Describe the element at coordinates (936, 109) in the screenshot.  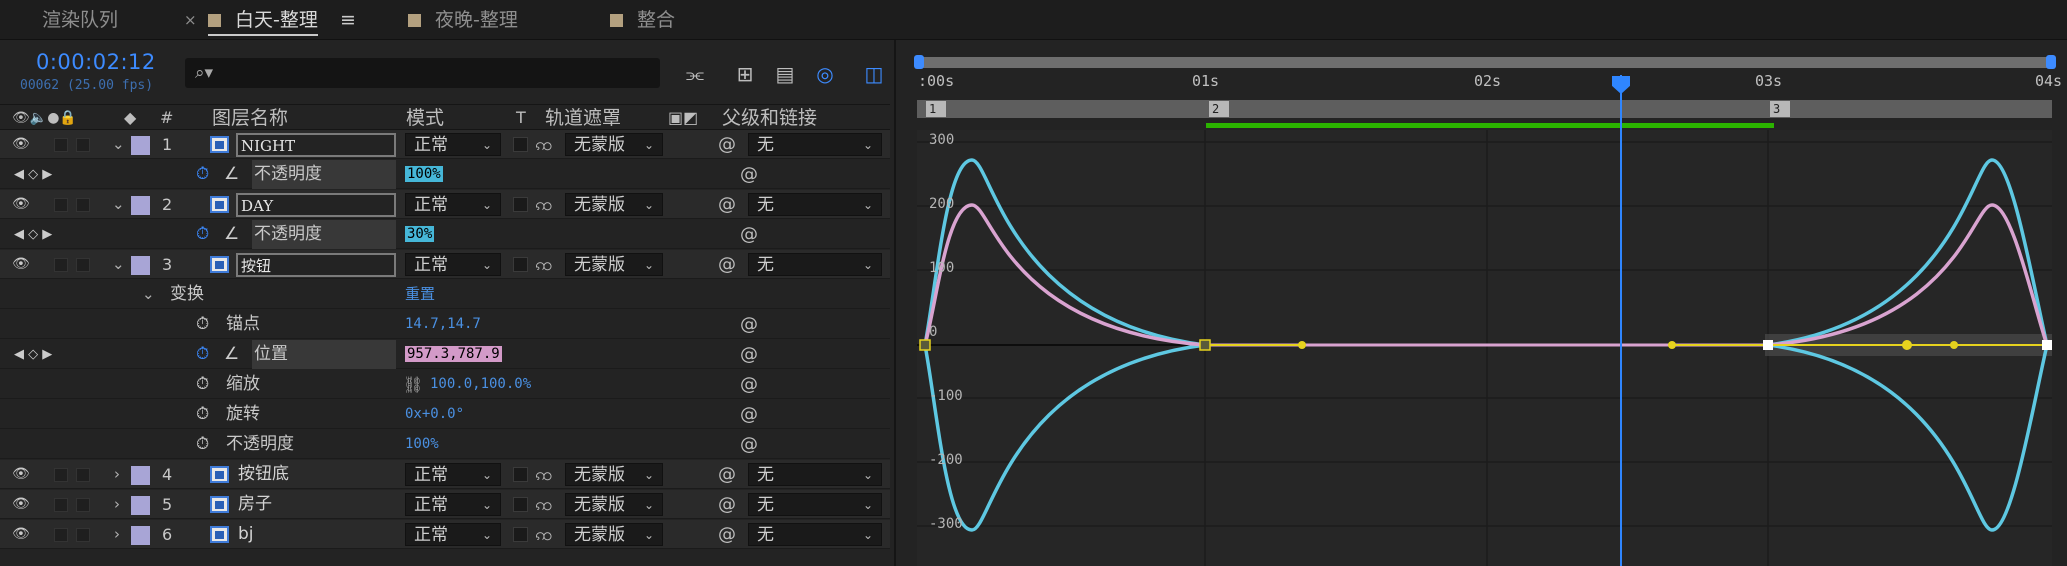
I see `comp-marker: 1` at that location.